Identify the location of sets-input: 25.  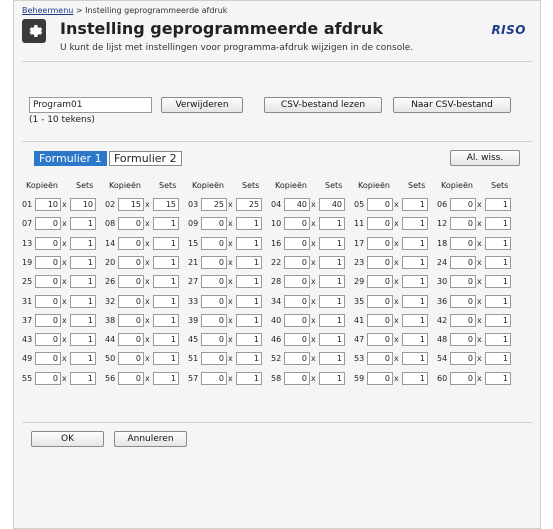
(249, 204).